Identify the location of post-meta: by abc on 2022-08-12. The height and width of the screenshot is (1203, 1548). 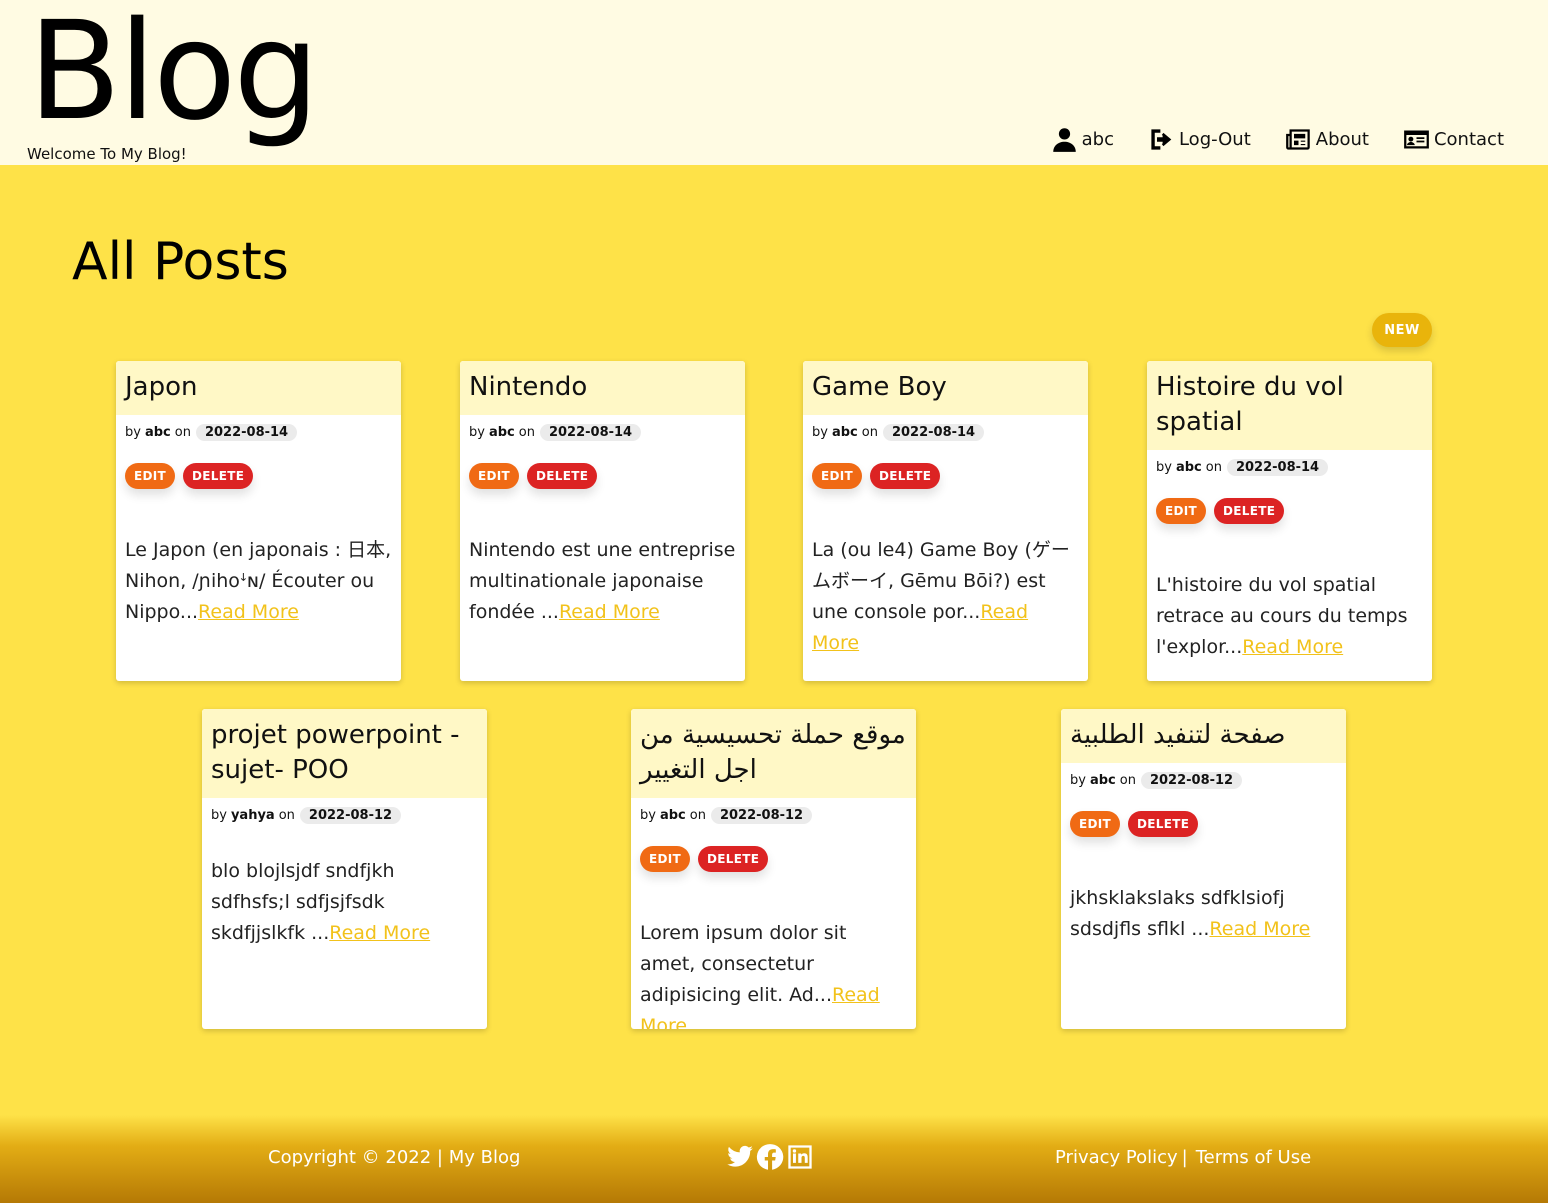
(773, 811).